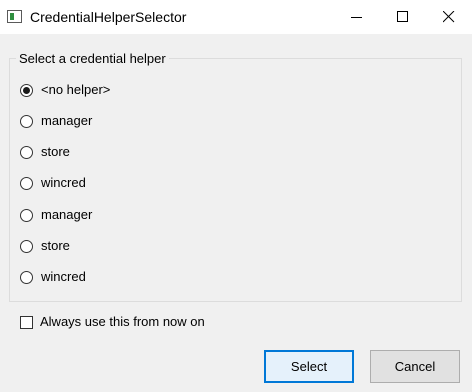  Describe the element at coordinates (415, 366) in the screenshot. I see `cancel-button: Cancel` at that location.